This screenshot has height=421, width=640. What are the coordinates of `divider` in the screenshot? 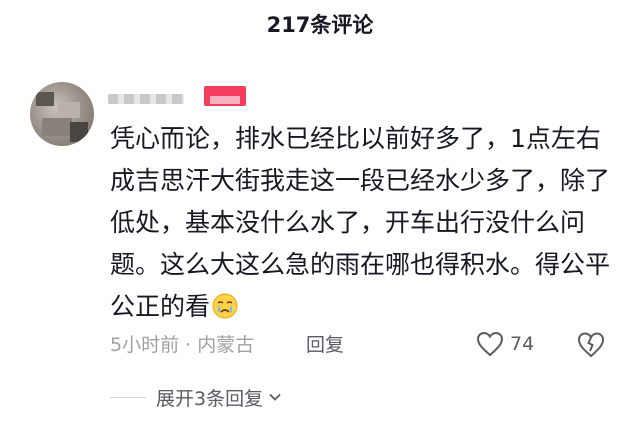 It's located at (128, 397).